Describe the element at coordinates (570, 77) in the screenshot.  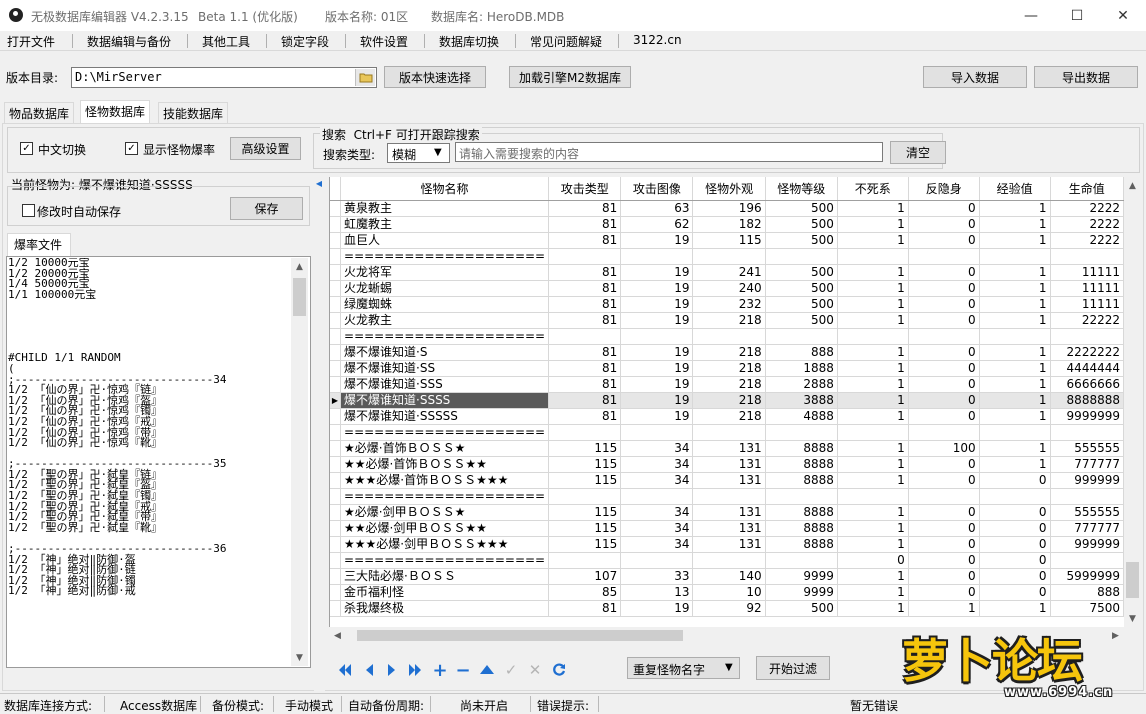
I see `load-engine-button: 加载引擎M2数据库` at that location.